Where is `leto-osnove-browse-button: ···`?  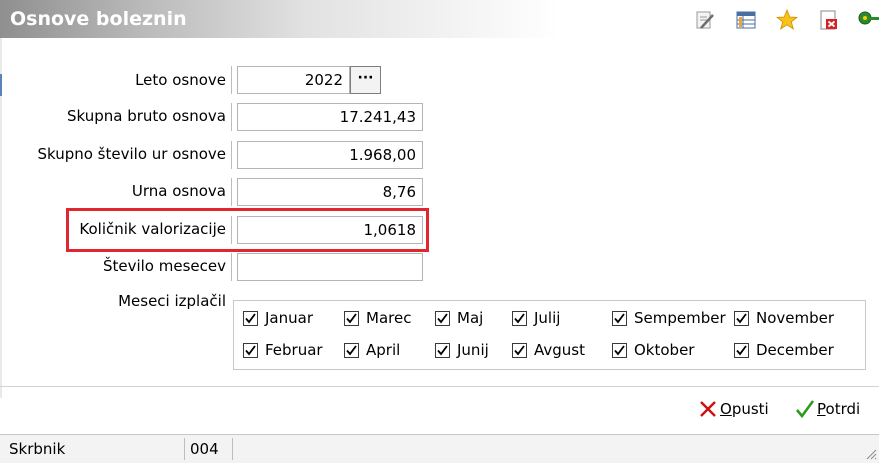 leto-osnove-browse-button: ··· is located at coordinates (365, 80).